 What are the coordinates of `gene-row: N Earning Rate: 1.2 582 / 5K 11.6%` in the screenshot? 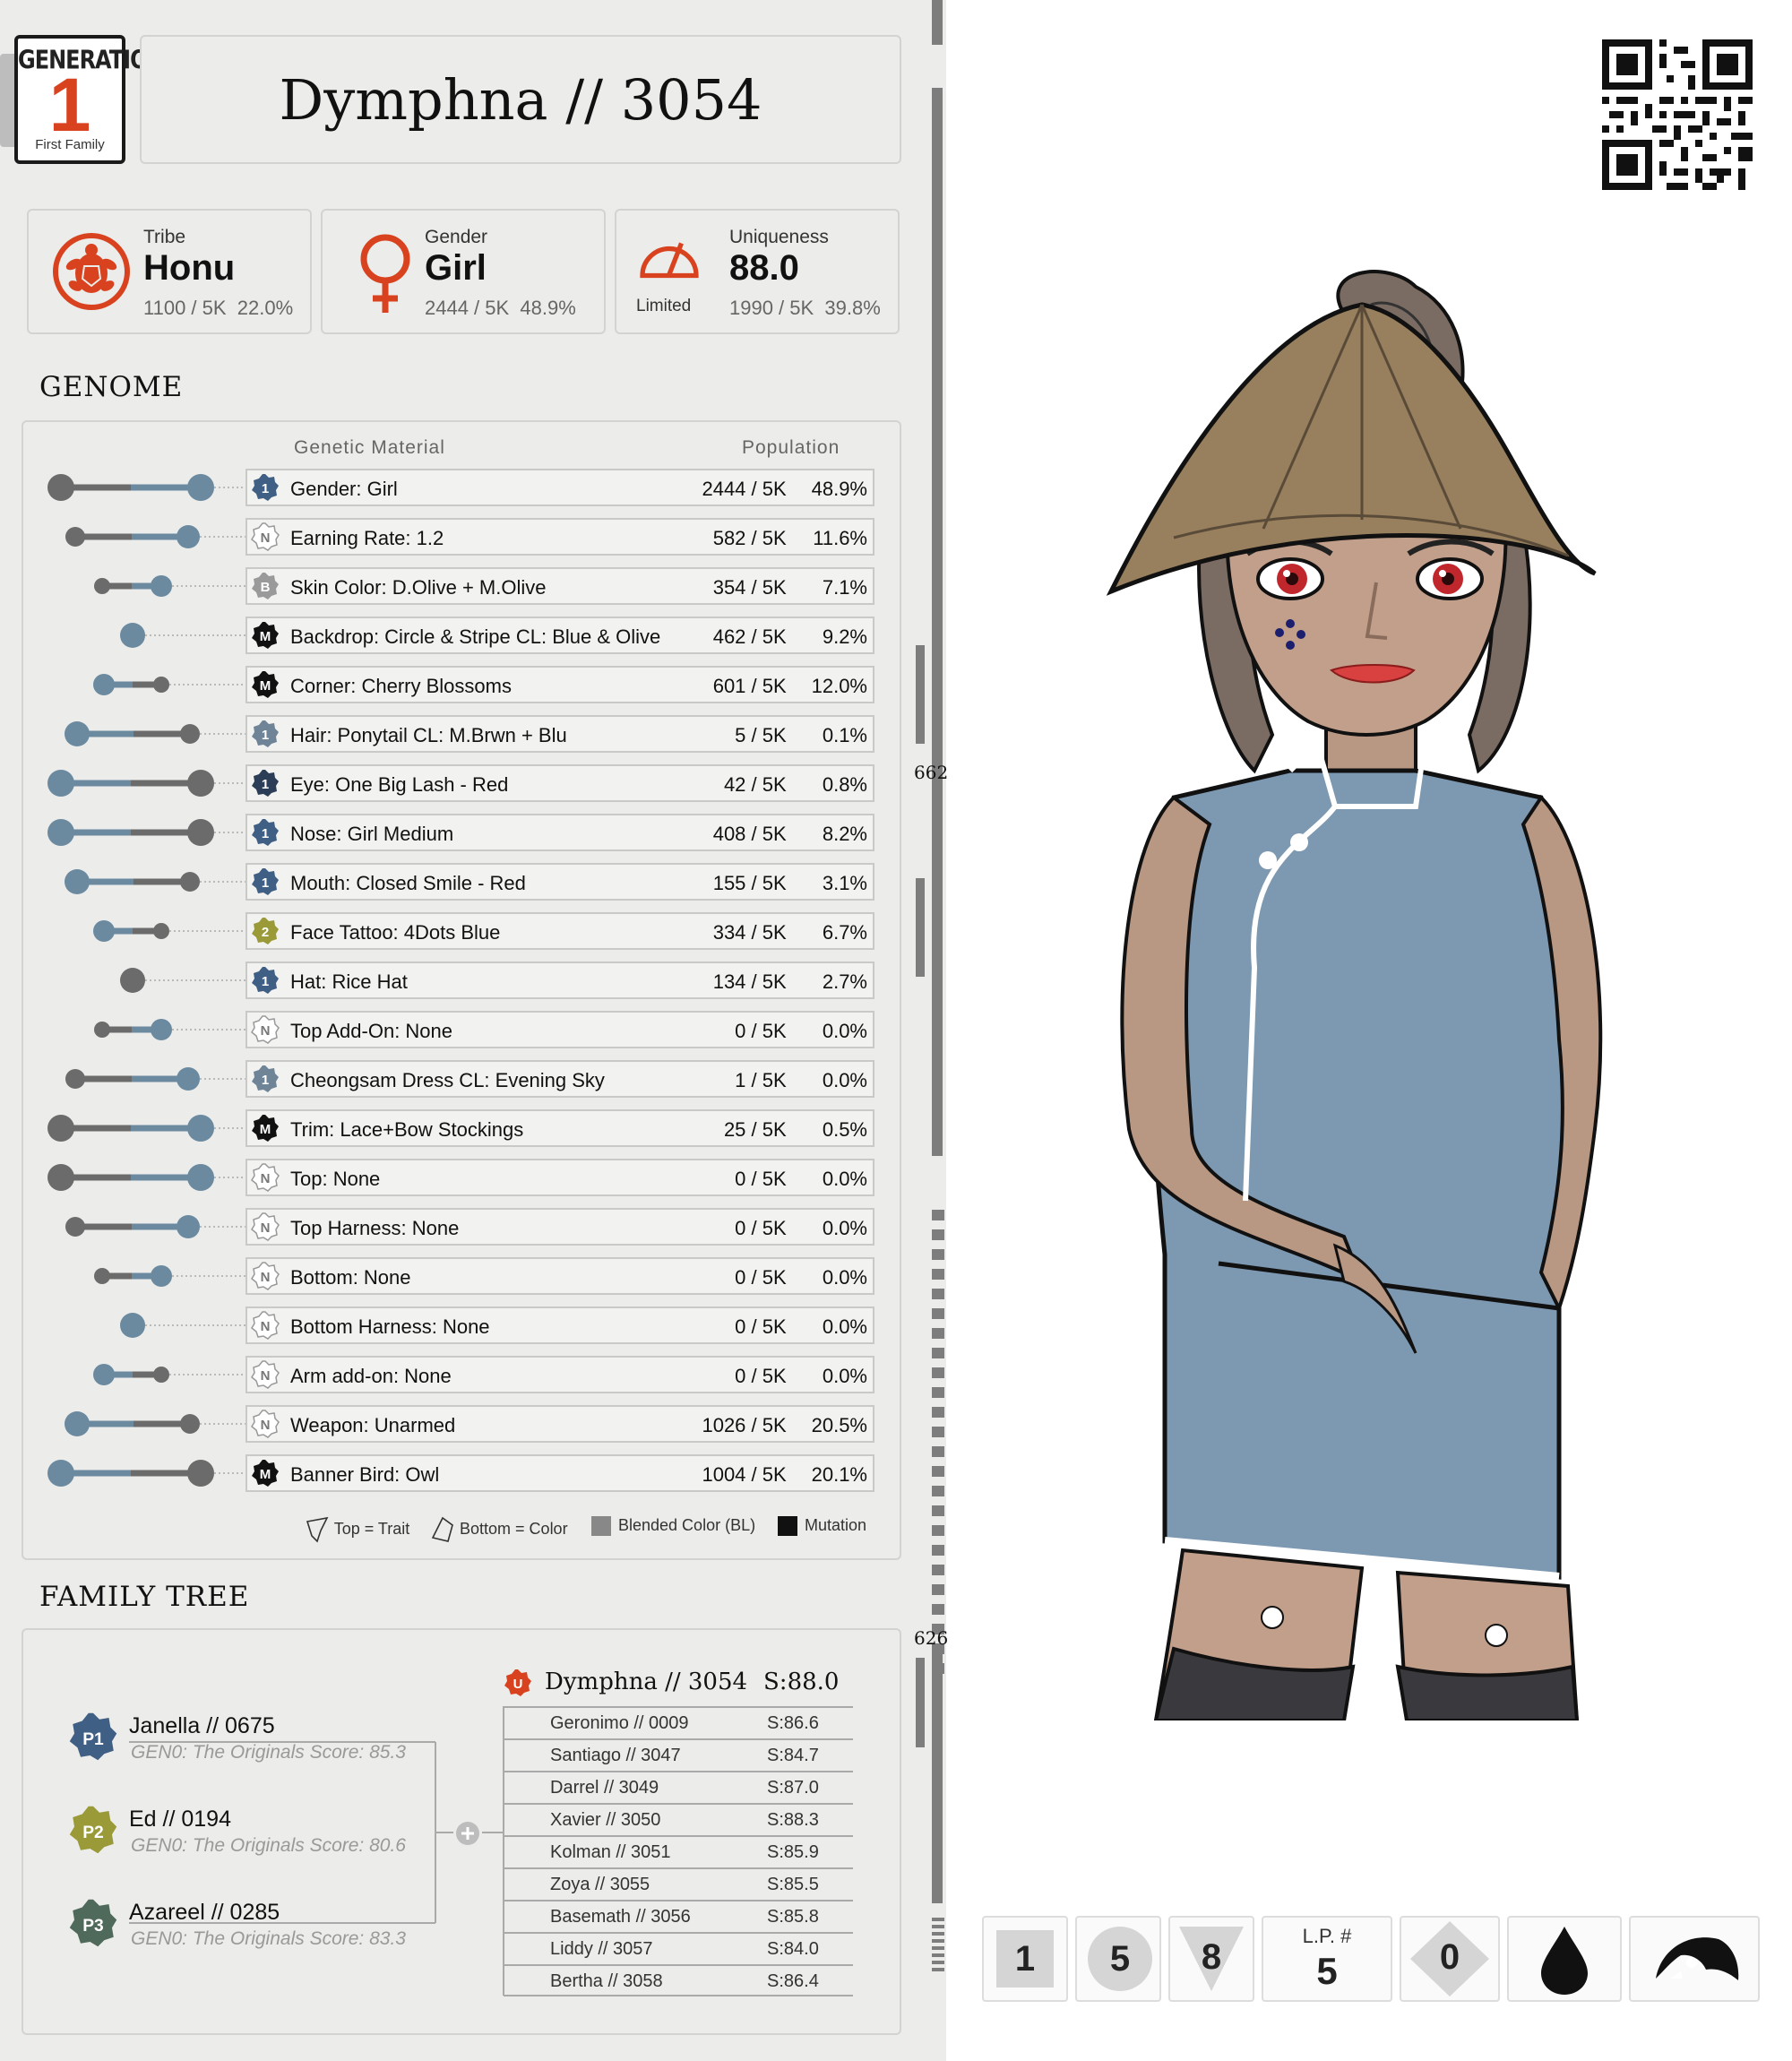 It's located at (560, 537).